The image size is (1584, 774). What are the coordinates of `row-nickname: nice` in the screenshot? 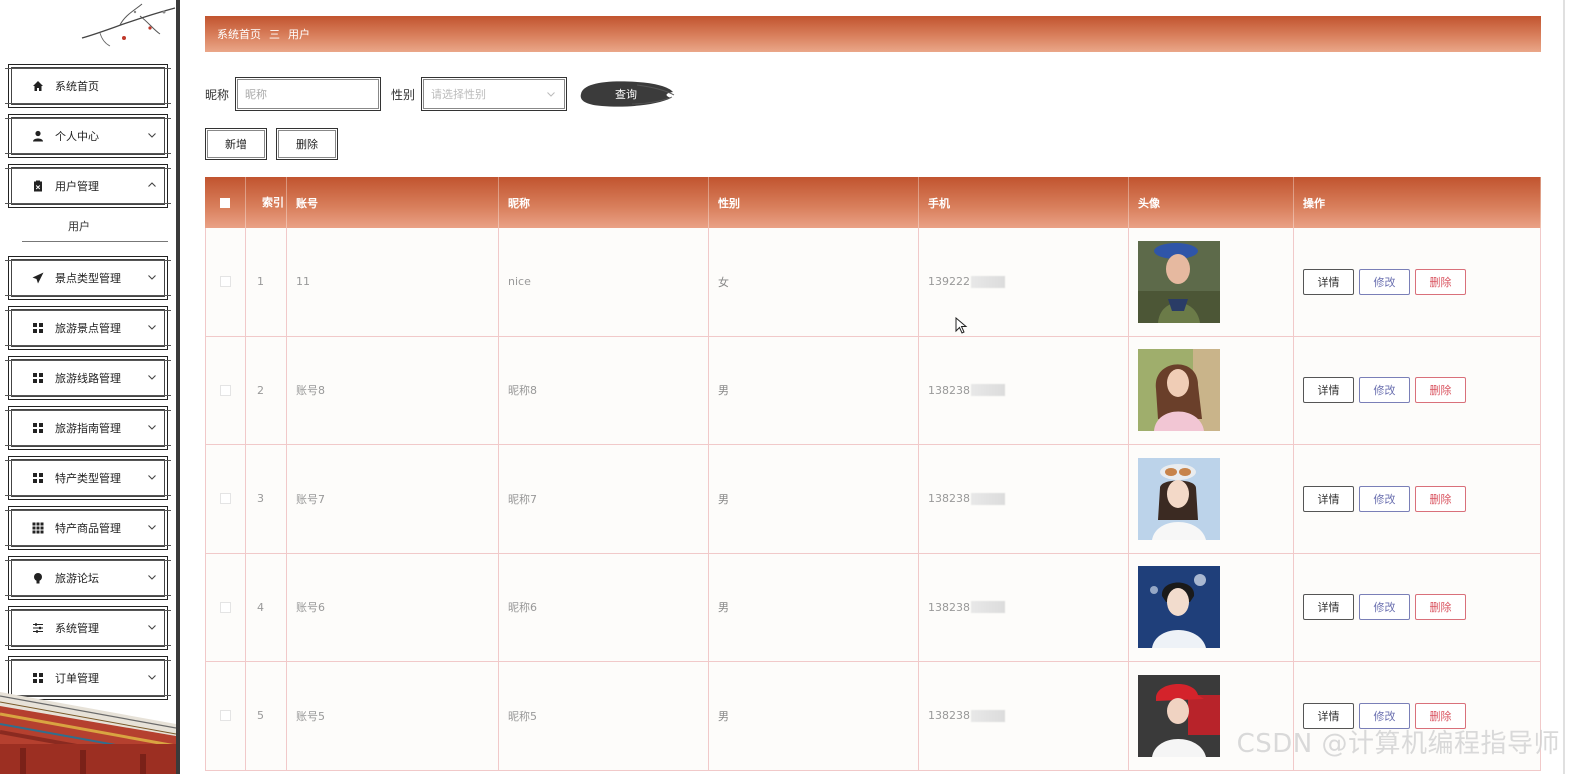 It's located at (604, 282).